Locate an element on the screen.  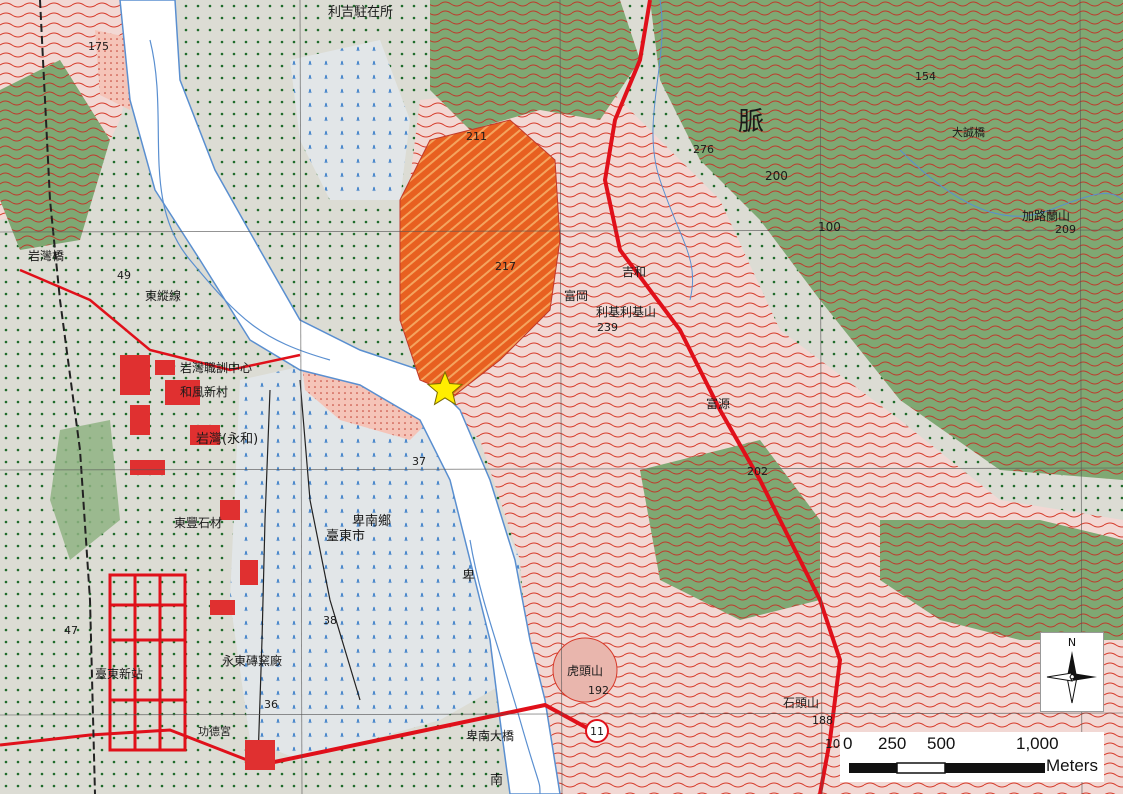
map-label-4: 脈 is located at coordinates (751, 122).